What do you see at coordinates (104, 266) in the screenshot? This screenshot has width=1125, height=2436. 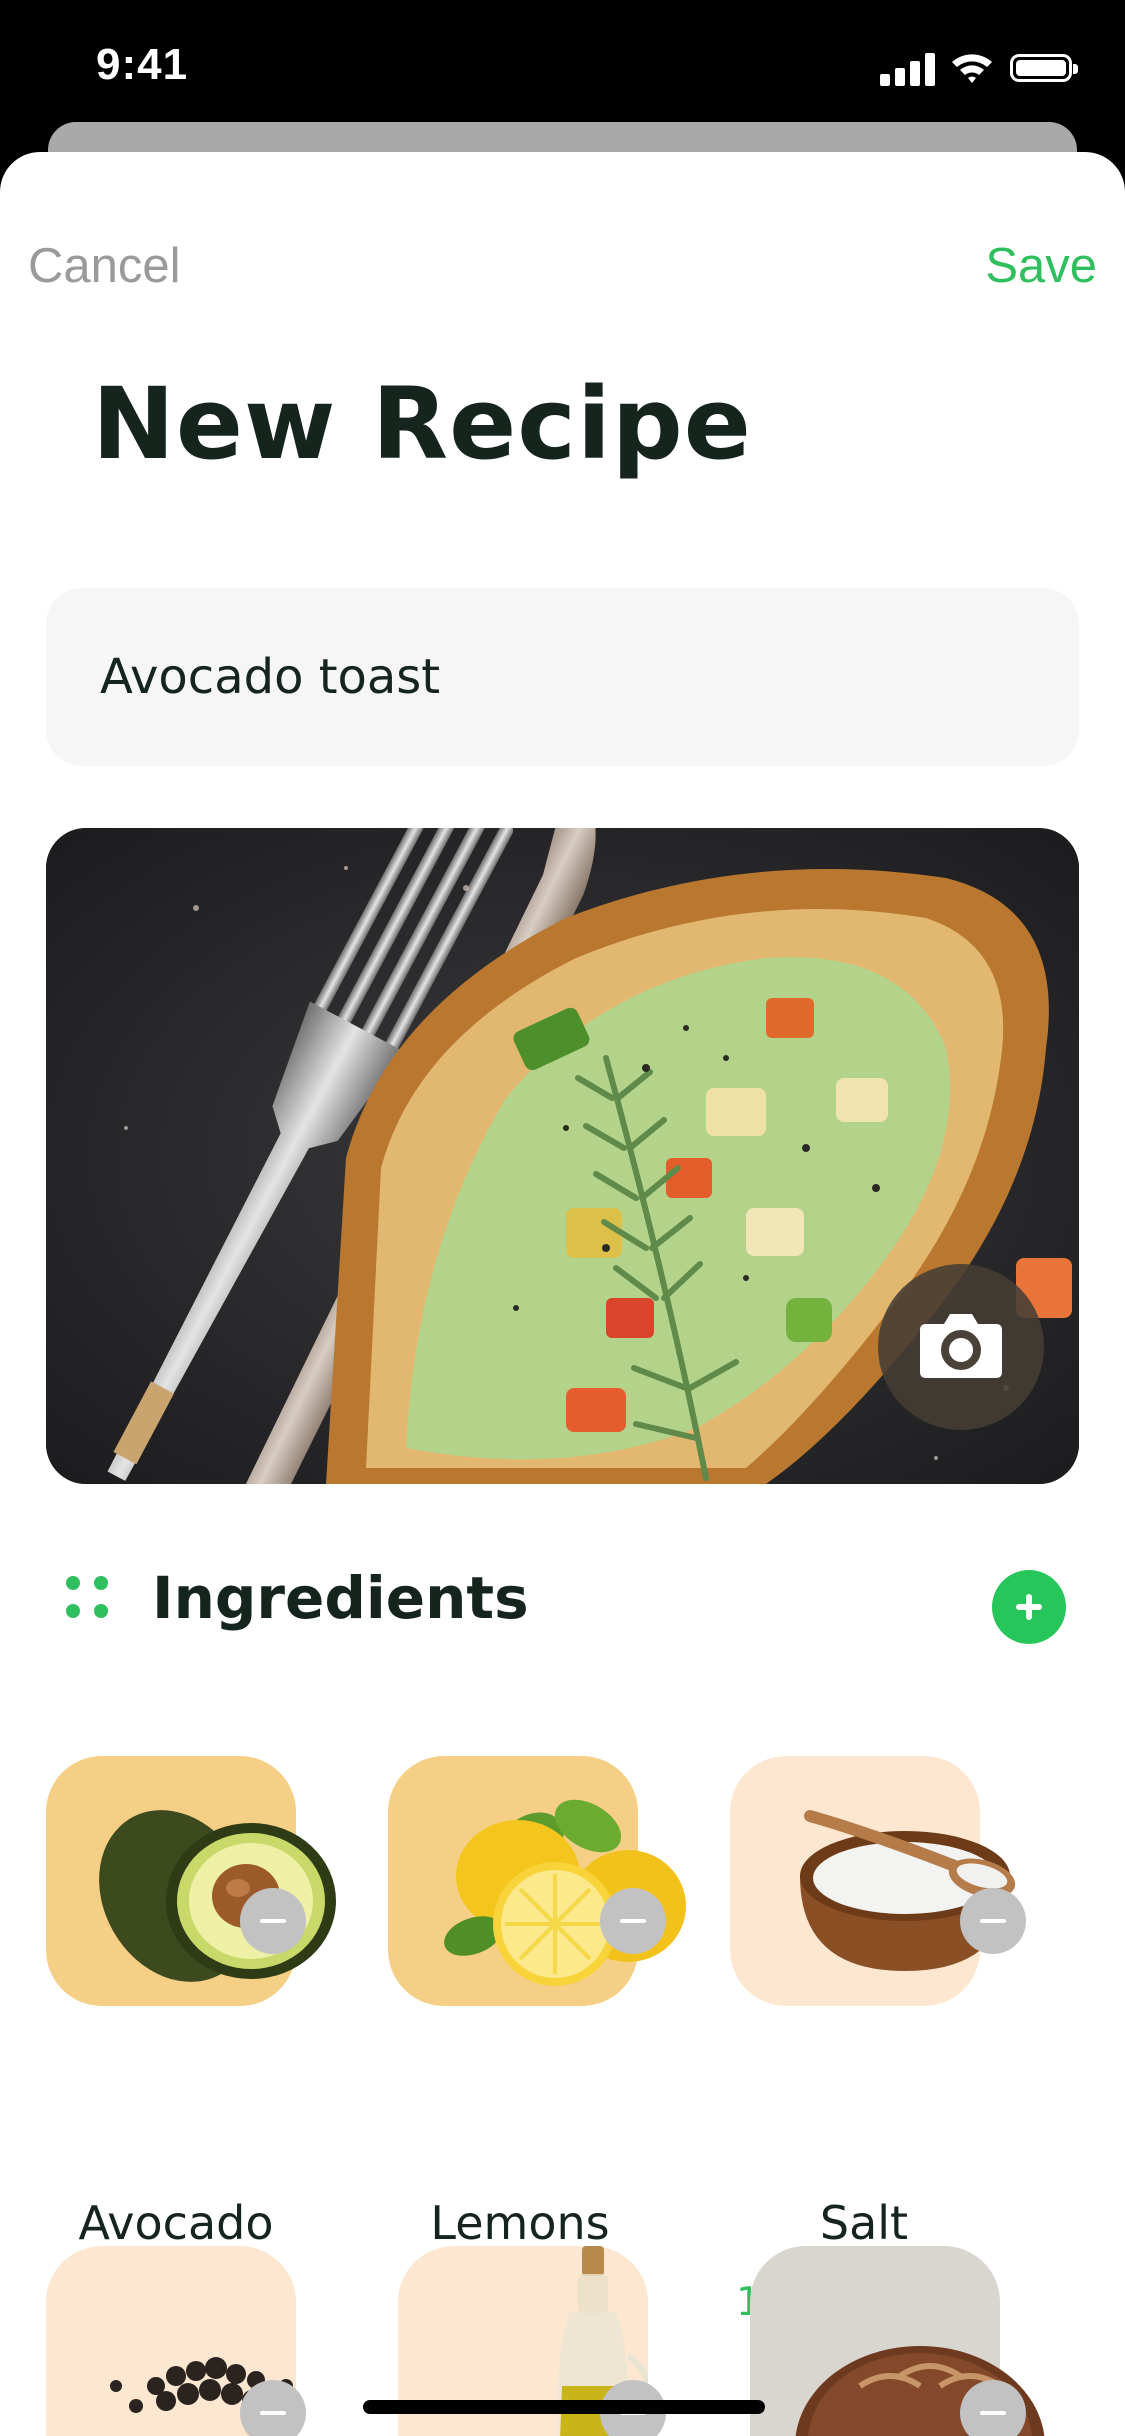 I see `cancel-button: Cancel` at bounding box center [104, 266].